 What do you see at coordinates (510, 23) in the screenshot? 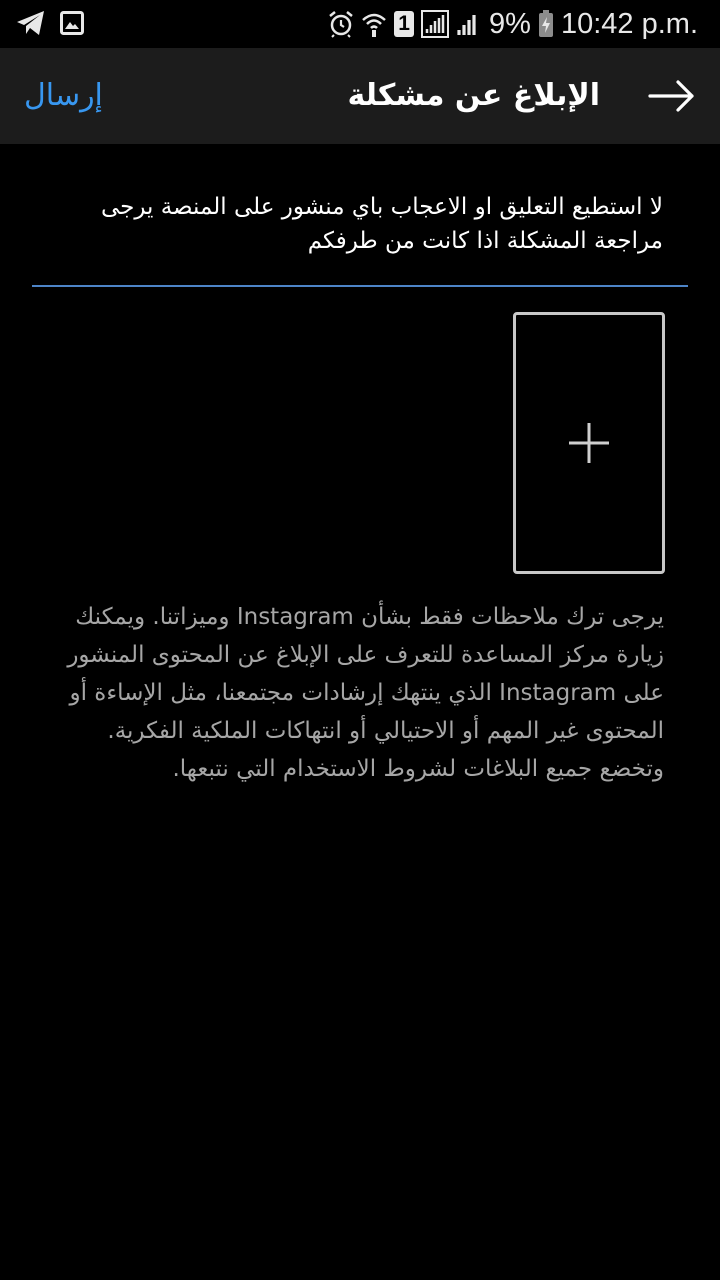
I see `battery-percent: 9%` at bounding box center [510, 23].